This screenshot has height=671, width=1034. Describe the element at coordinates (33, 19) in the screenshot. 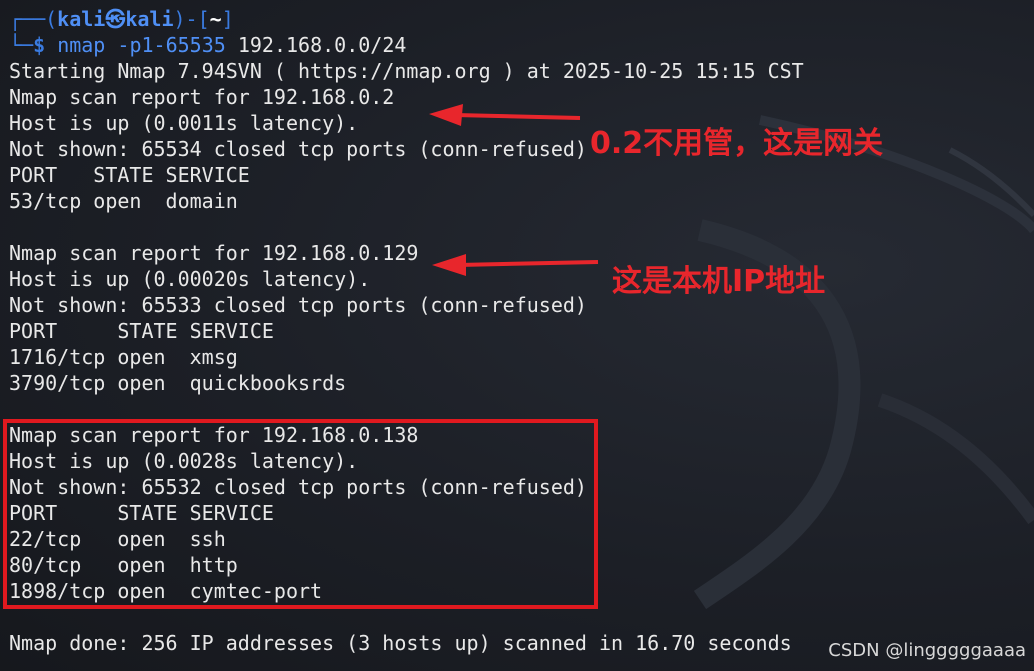

I see `prompt-frame: ┌──(` at that location.